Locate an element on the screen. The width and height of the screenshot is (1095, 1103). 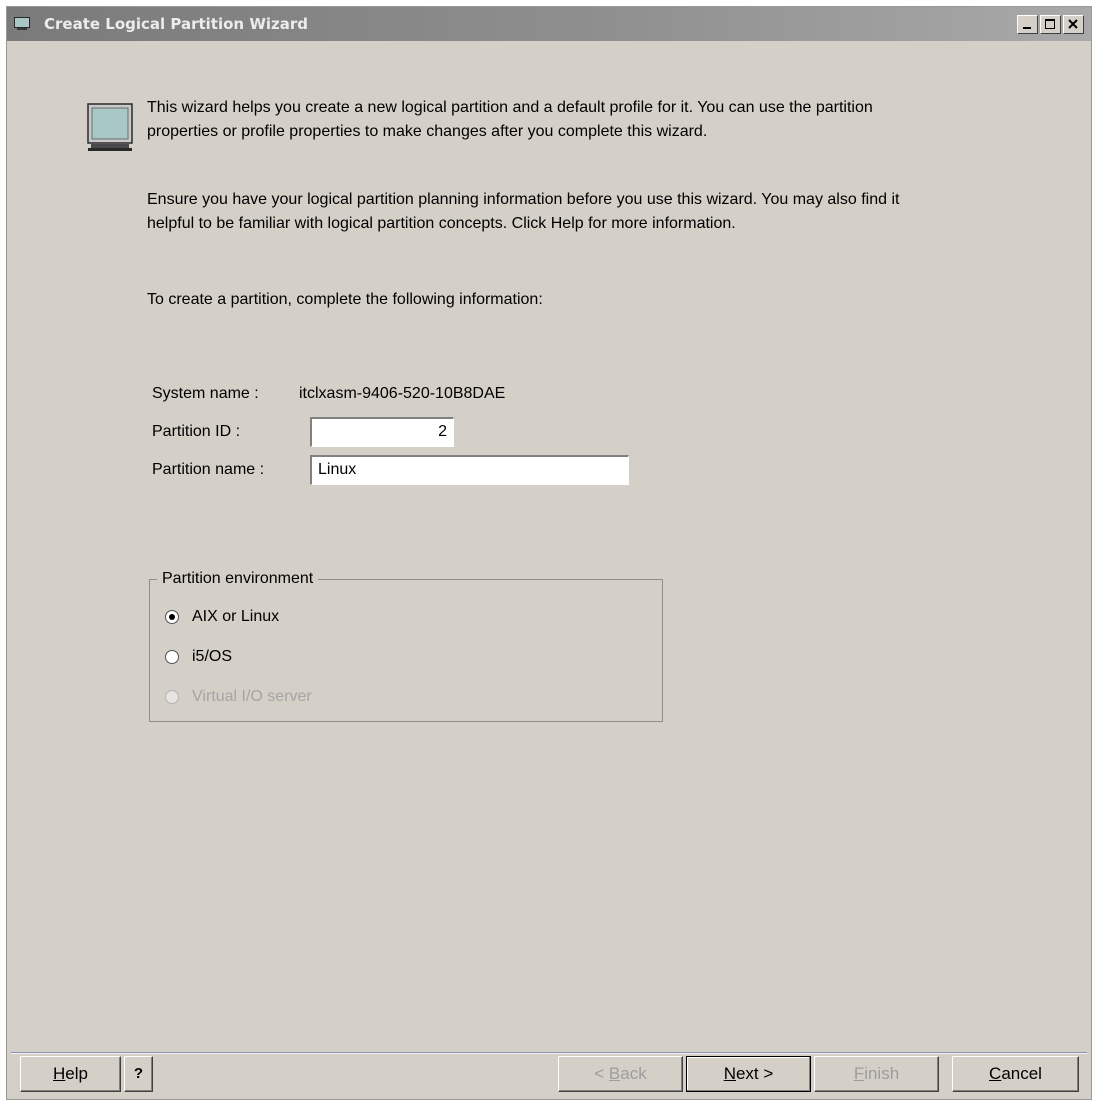
computer-monitor-icon is located at coordinates (110, 127).